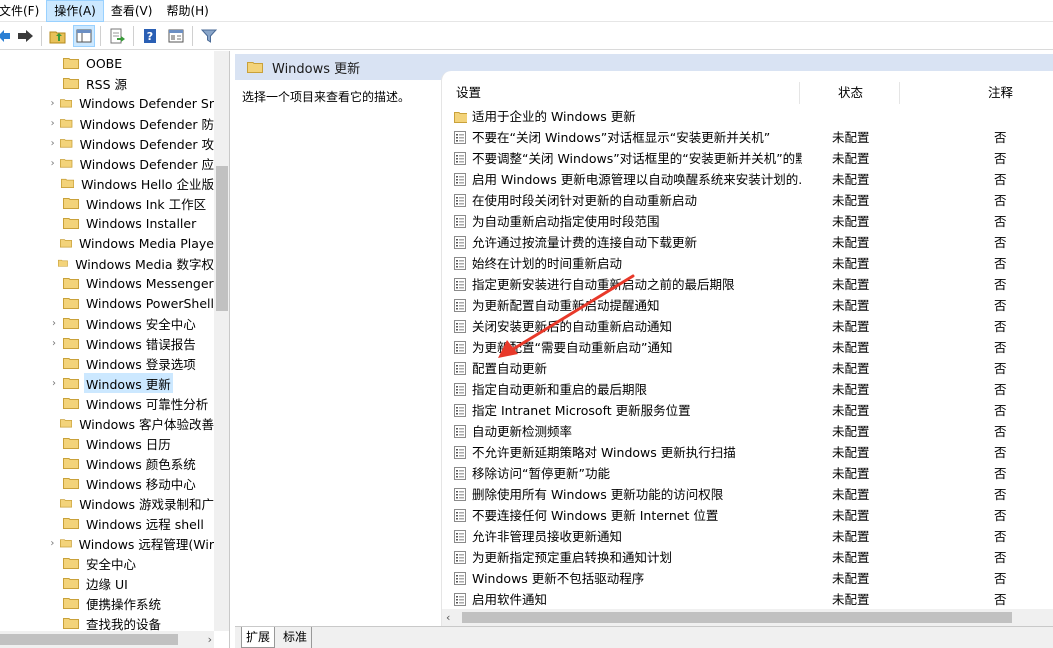 This screenshot has width=1053, height=648. I want to click on filter-icon, so click(209, 36).